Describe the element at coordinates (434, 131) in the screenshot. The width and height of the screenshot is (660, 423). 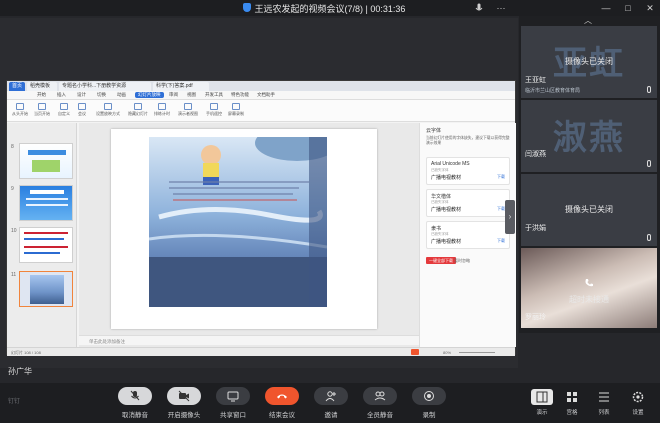
I see `font-panel-title: 云字体` at that location.